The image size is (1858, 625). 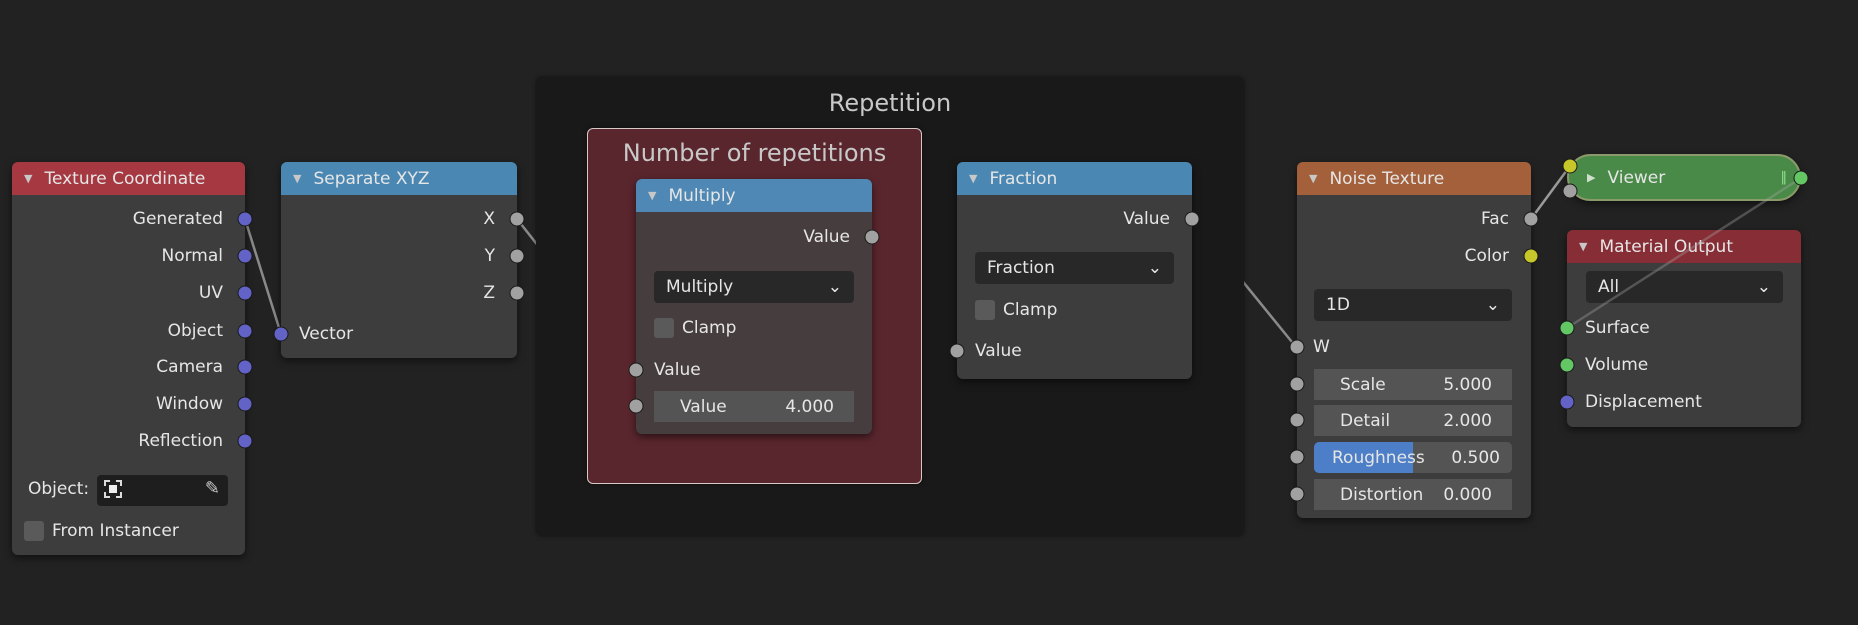 What do you see at coordinates (1801, 178) in the screenshot?
I see `socket-viewer-out` at bounding box center [1801, 178].